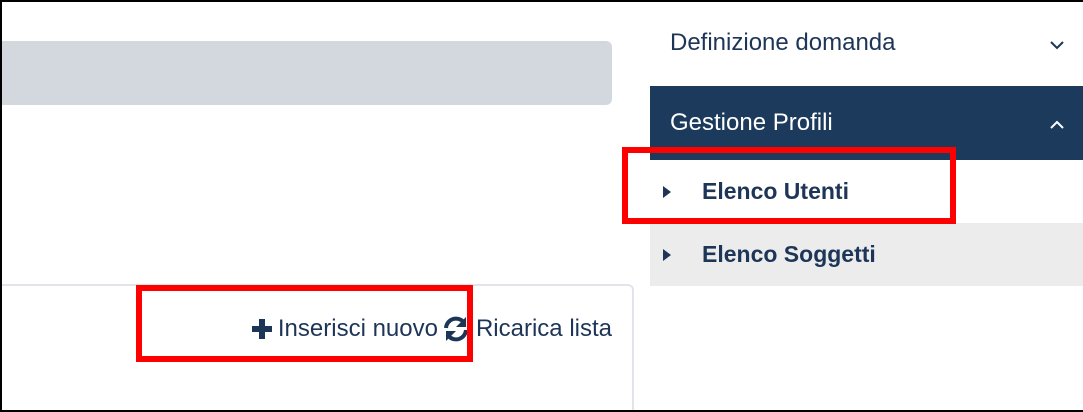 The height and width of the screenshot is (412, 1083). Describe the element at coordinates (261, 329) in the screenshot. I see `plus-icon` at that location.